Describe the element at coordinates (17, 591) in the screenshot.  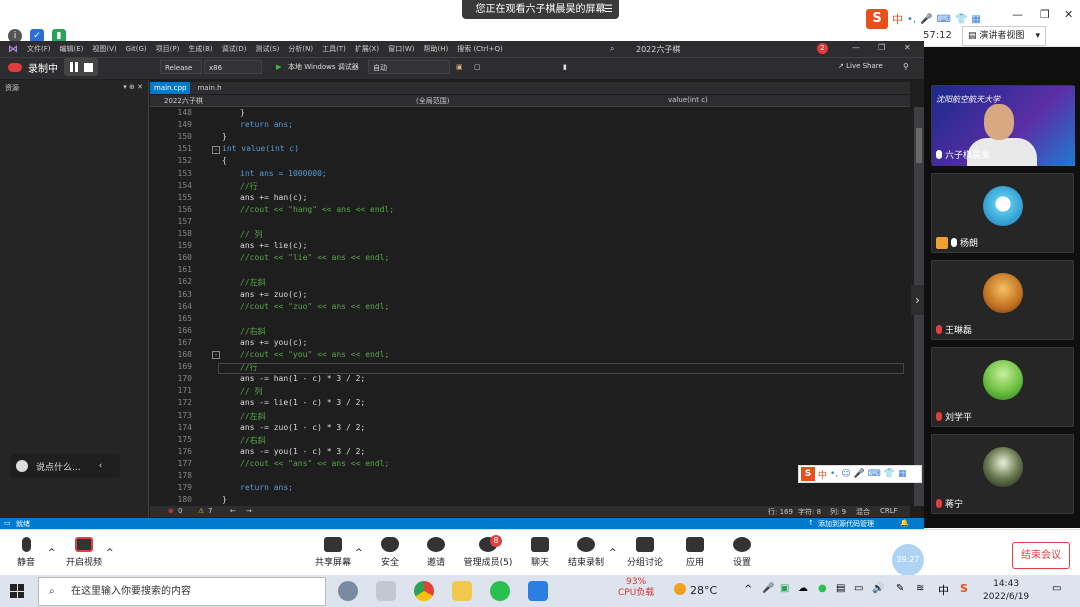
I see `windows-start-icon` at that location.